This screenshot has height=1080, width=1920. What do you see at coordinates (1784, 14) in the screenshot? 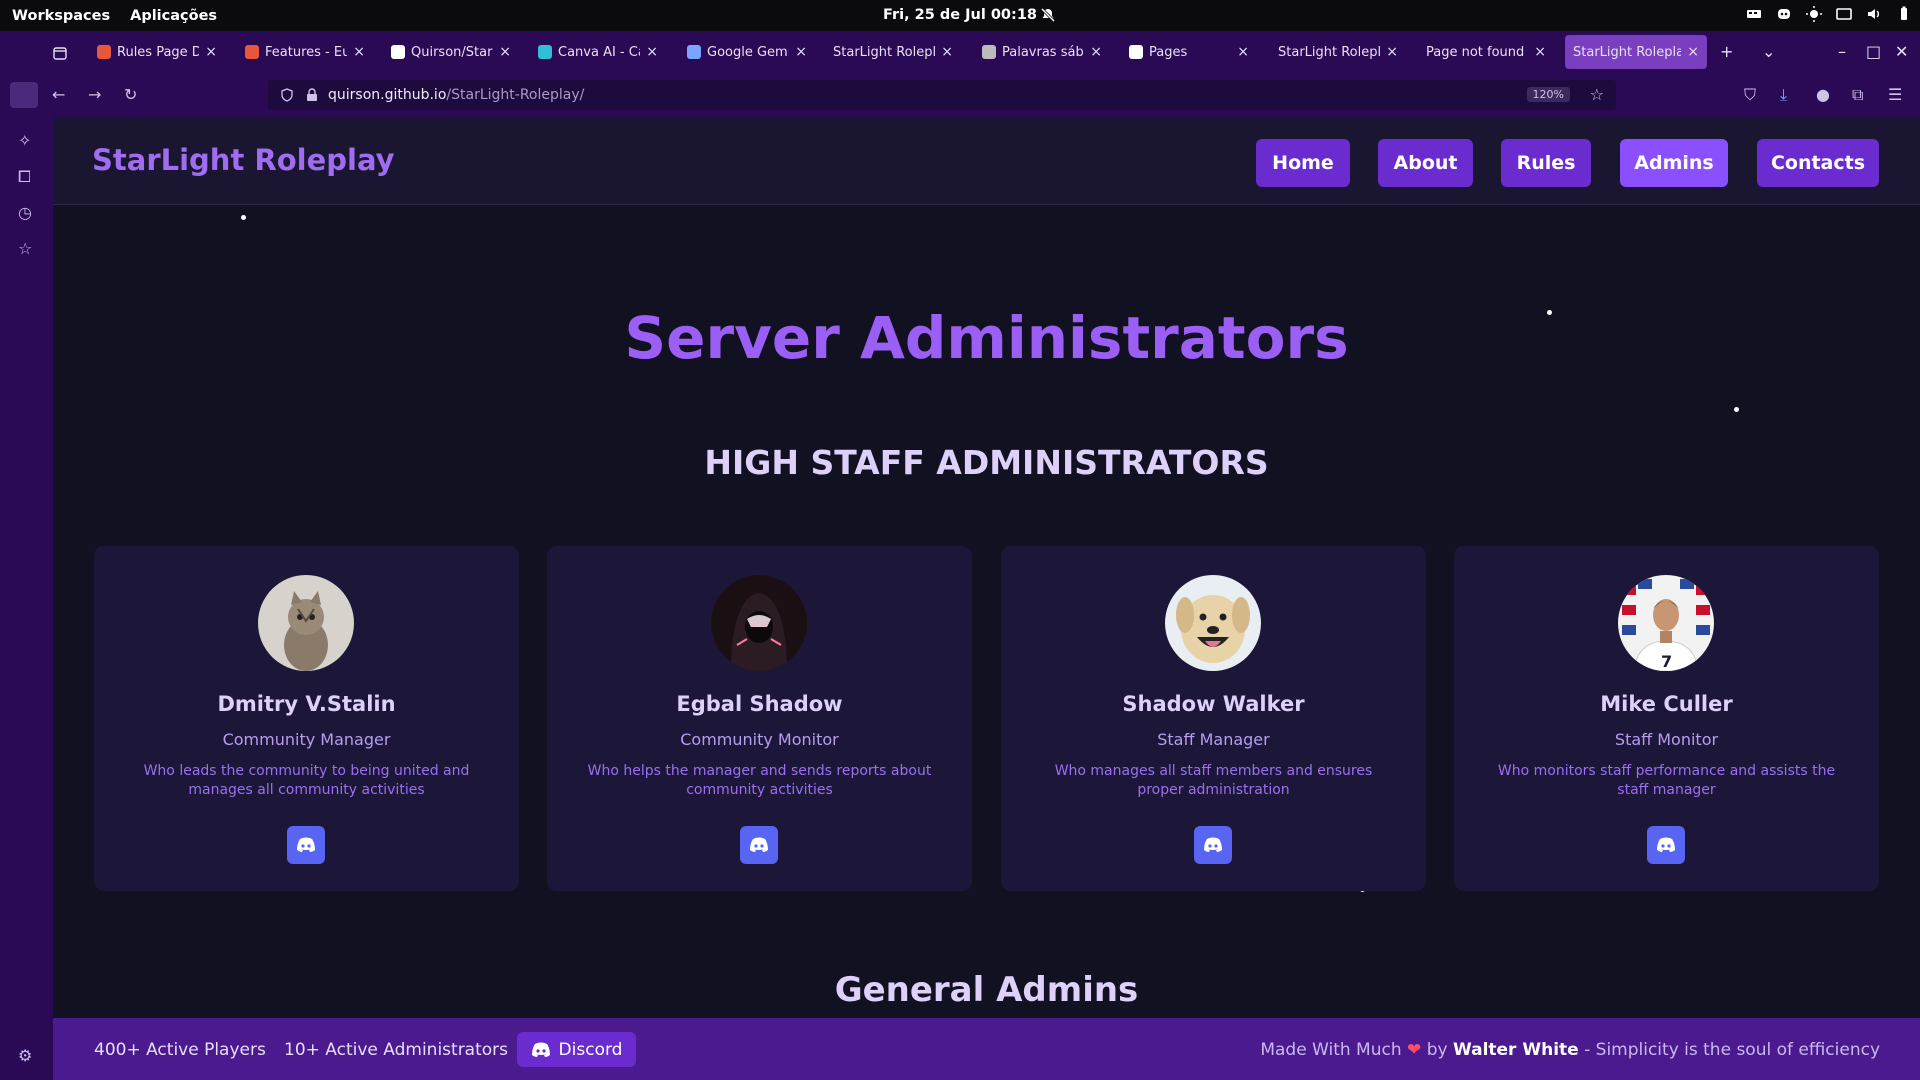
I see `discord-tray-icon` at bounding box center [1784, 14].